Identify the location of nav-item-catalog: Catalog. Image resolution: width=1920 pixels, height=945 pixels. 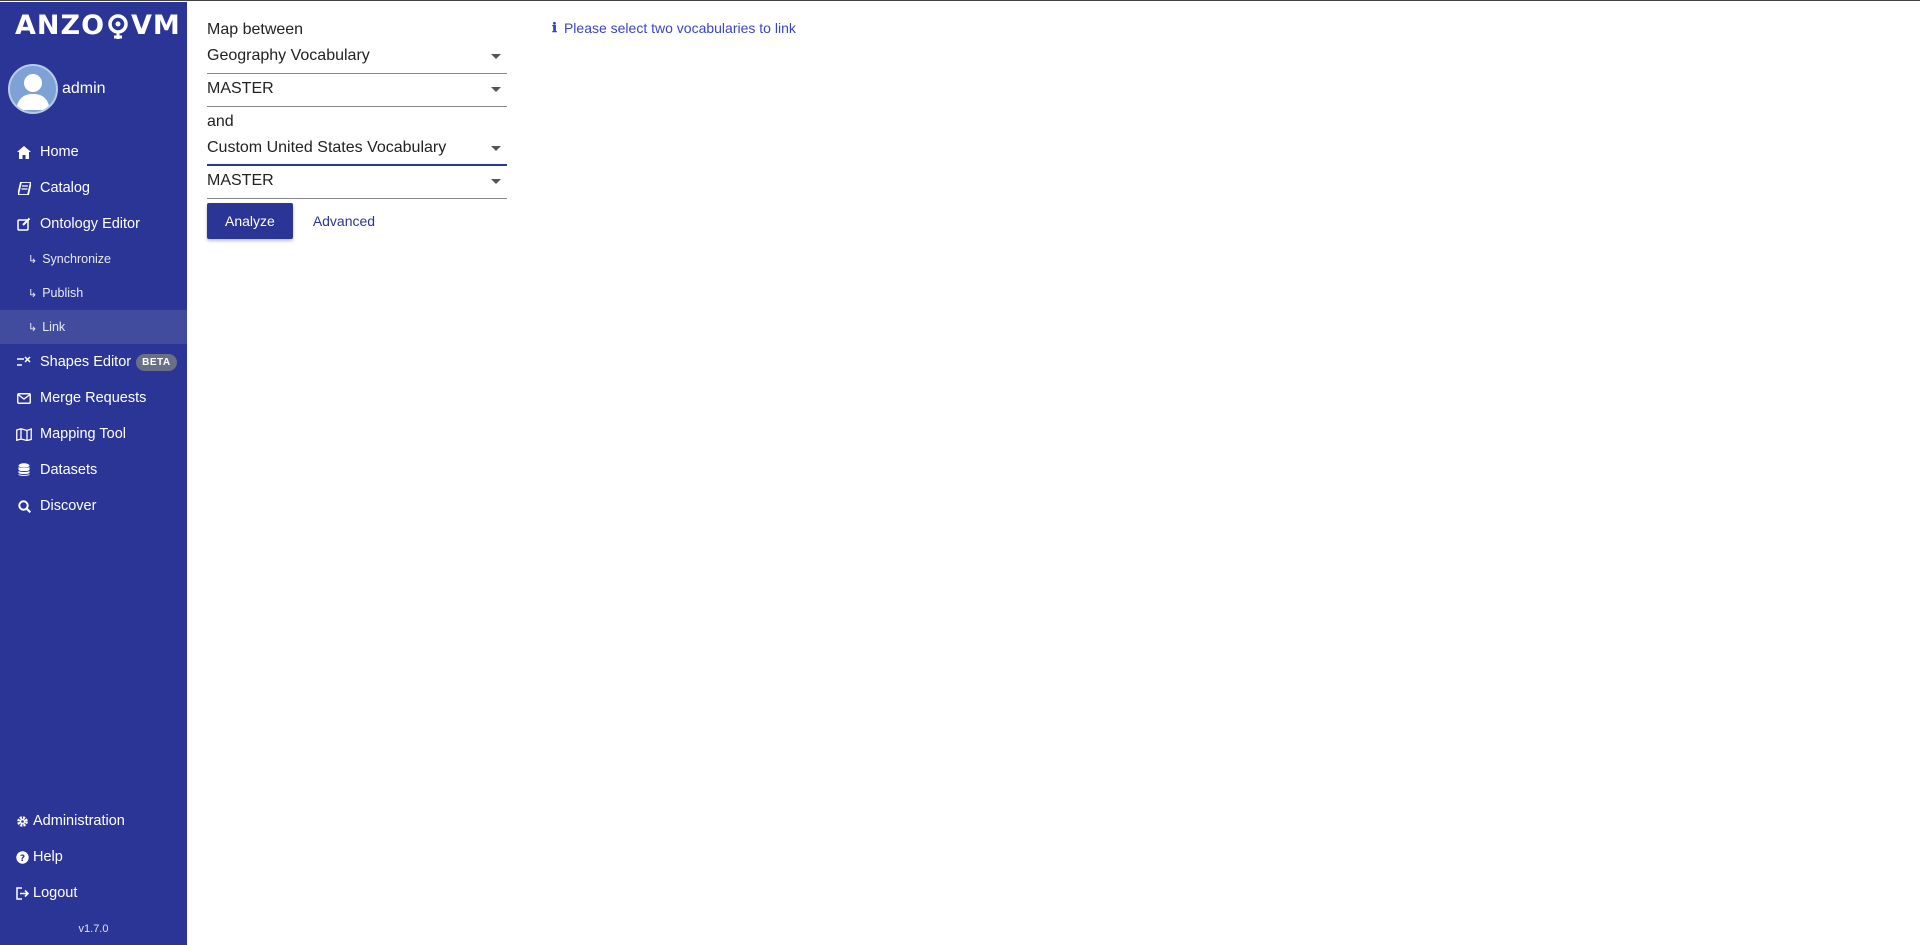
(93, 188).